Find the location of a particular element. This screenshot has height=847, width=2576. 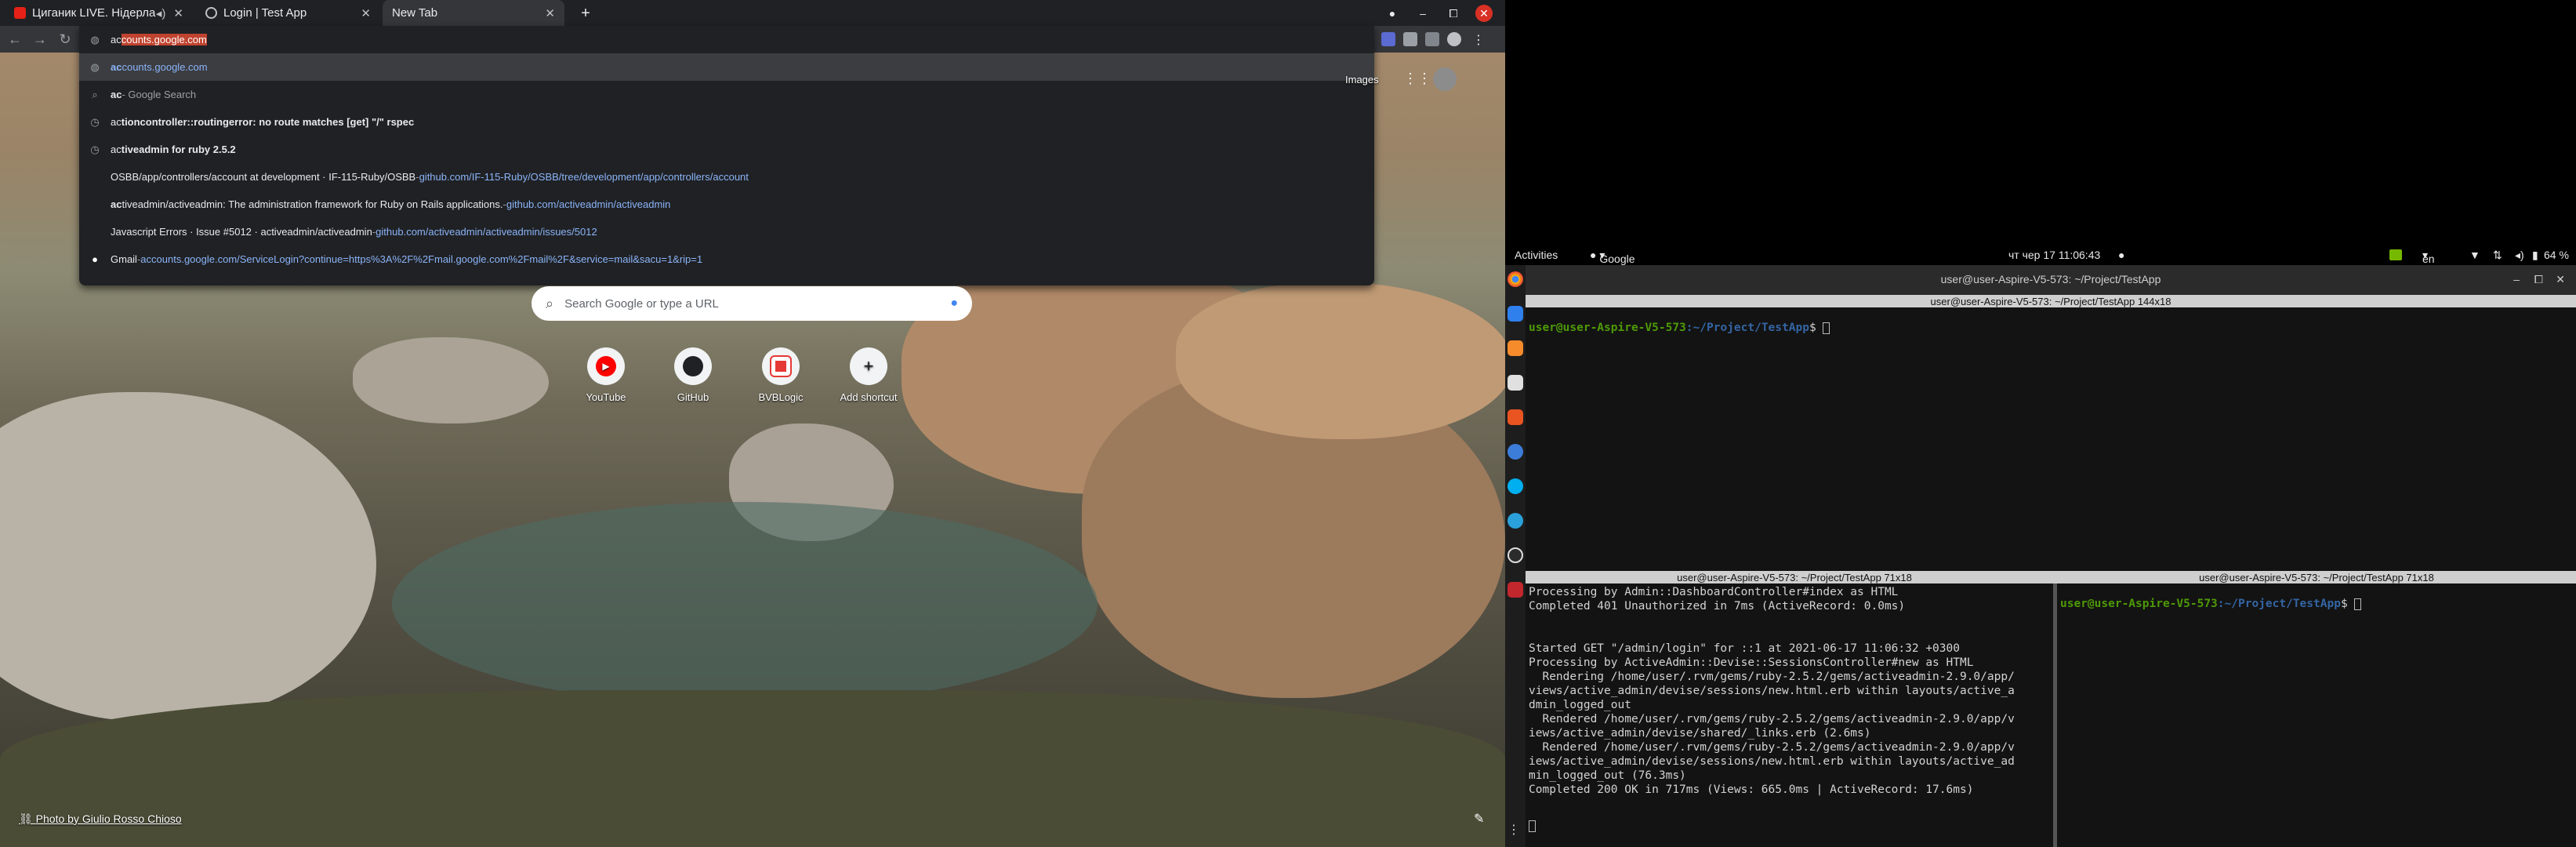

show-apps-icon: ⋮⋮ is located at coordinates (1520, 830).